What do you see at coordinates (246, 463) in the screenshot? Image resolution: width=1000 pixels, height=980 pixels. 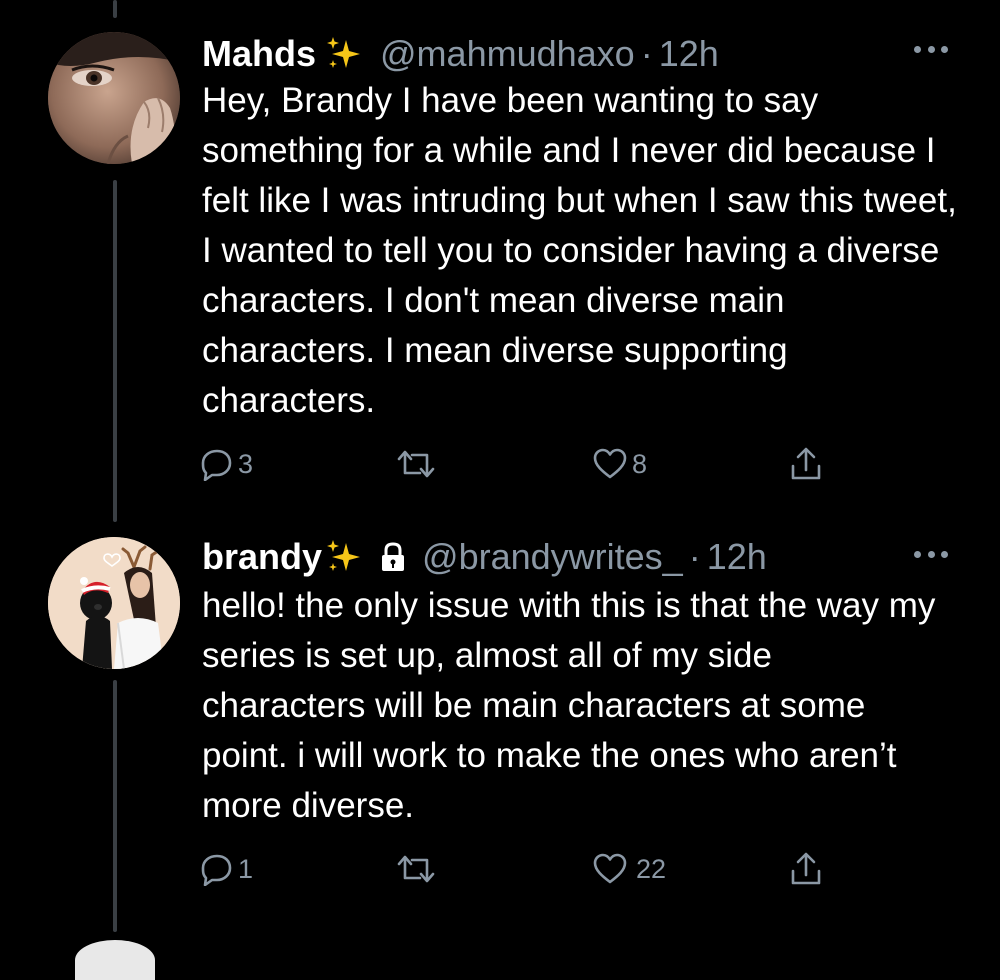 I see `reply-count: 3` at bounding box center [246, 463].